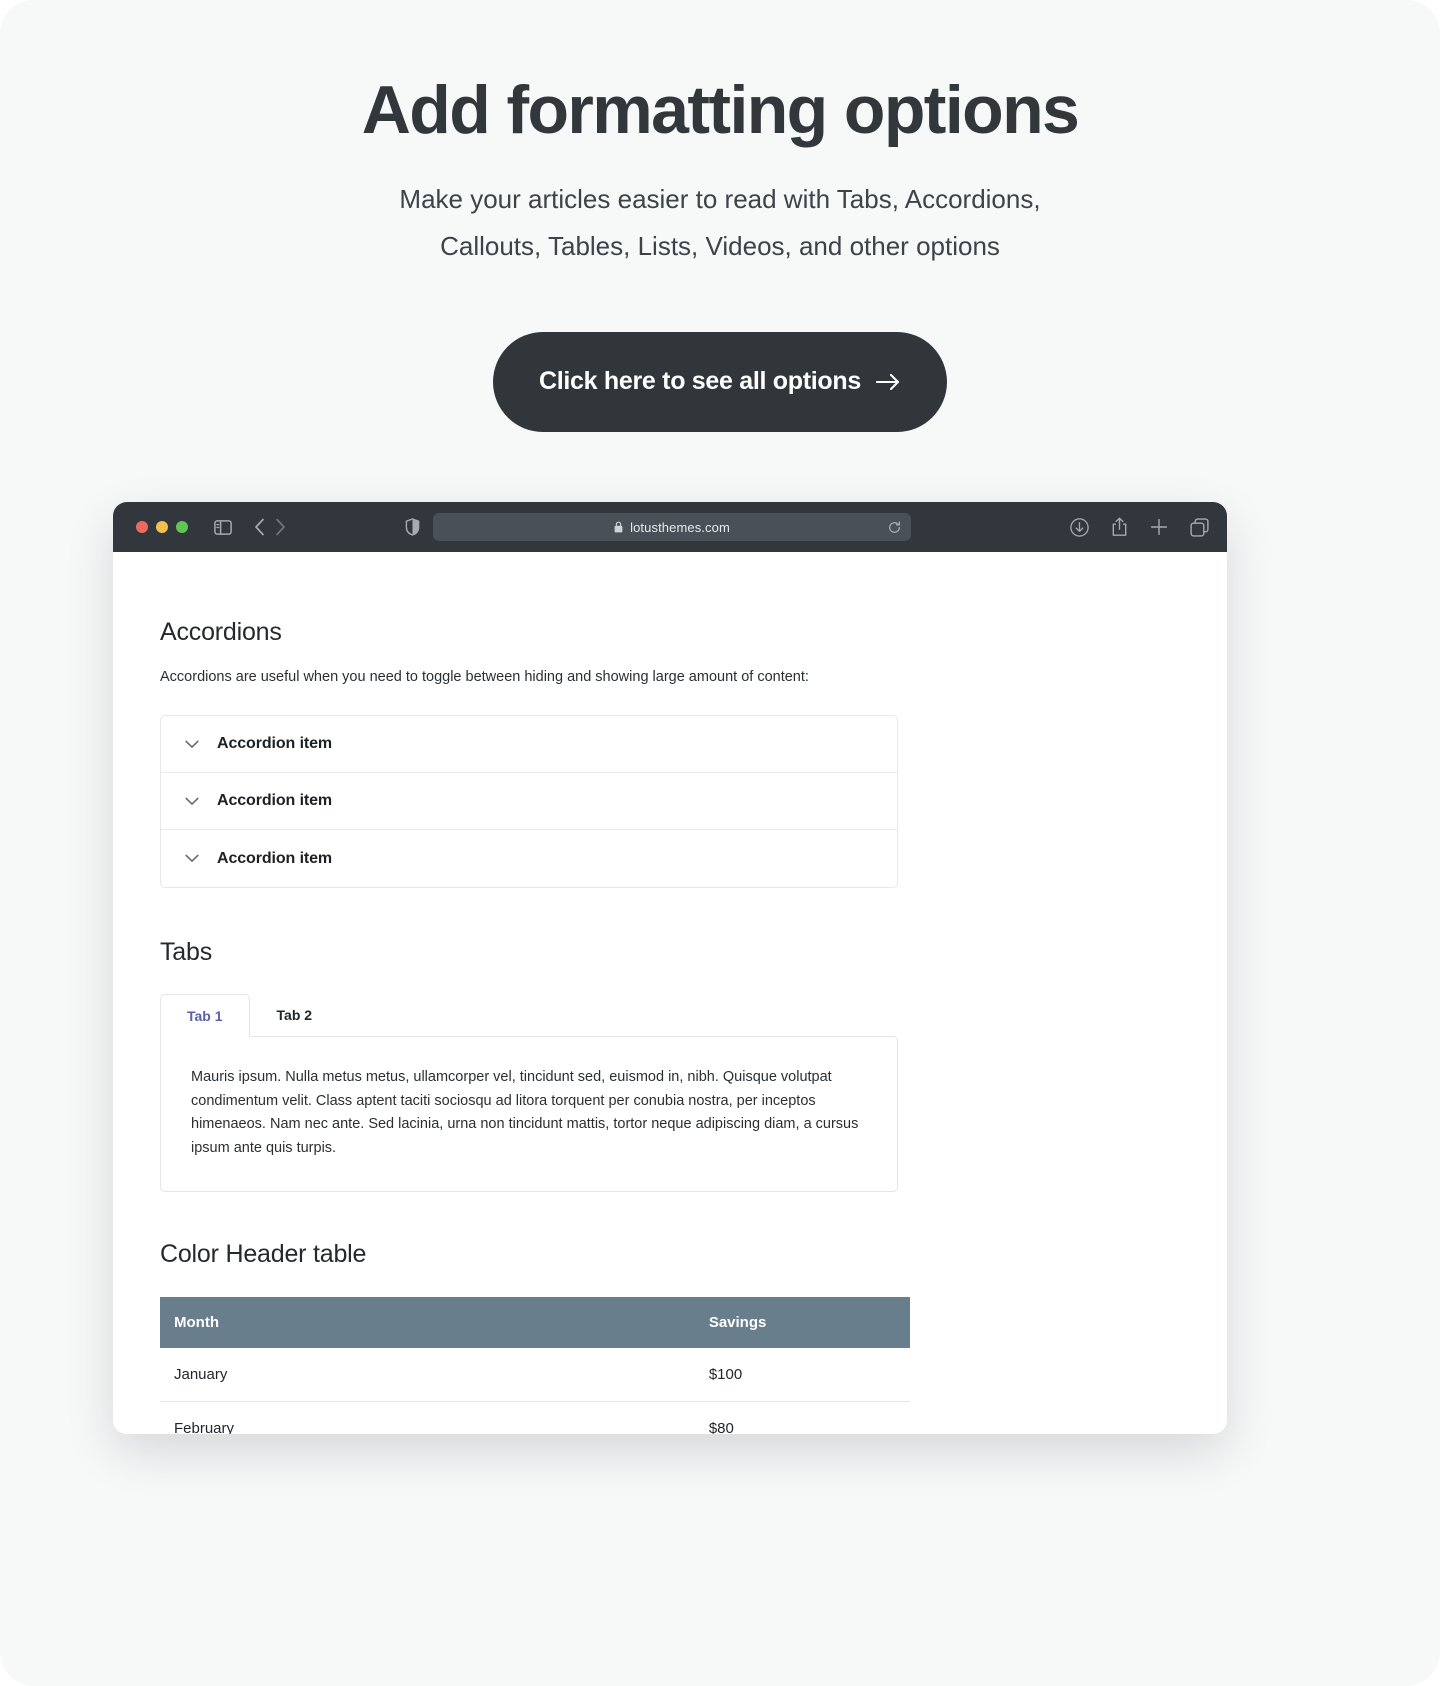  Describe the element at coordinates (223, 527) in the screenshot. I see `sidebar-toggle-icon` at that location.